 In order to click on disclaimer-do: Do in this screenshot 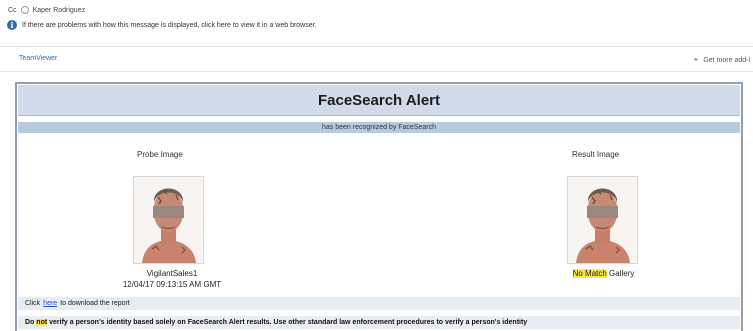, I will do `click(30, 322)`.